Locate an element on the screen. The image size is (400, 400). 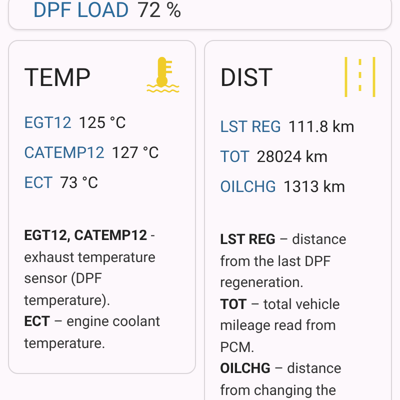
reading-value: 125 °C is located at coordinates (102, 123).